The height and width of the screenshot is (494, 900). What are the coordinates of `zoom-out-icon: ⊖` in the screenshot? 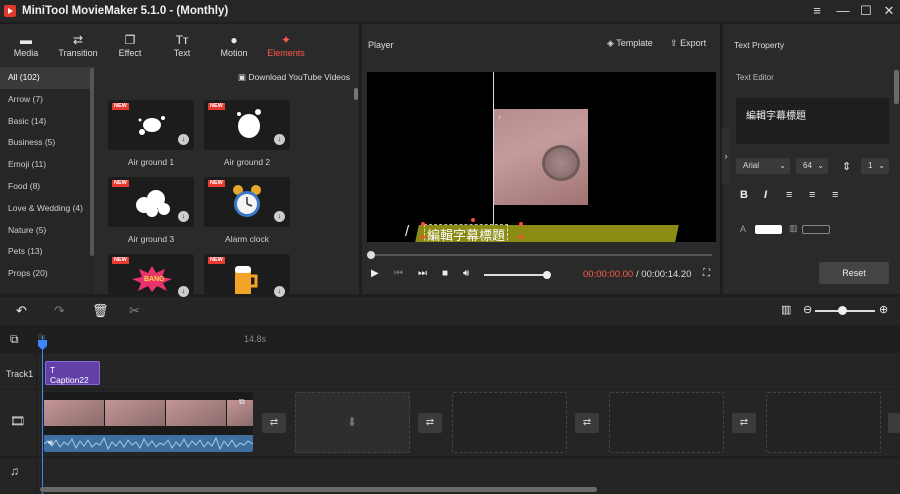 It's located at (807, 309).